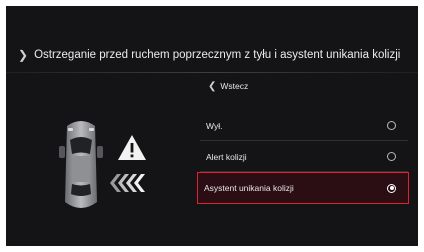  Describe the element at coordinates (234, 86) in the screenshot. I see `back-label: Wstecz` at that location.